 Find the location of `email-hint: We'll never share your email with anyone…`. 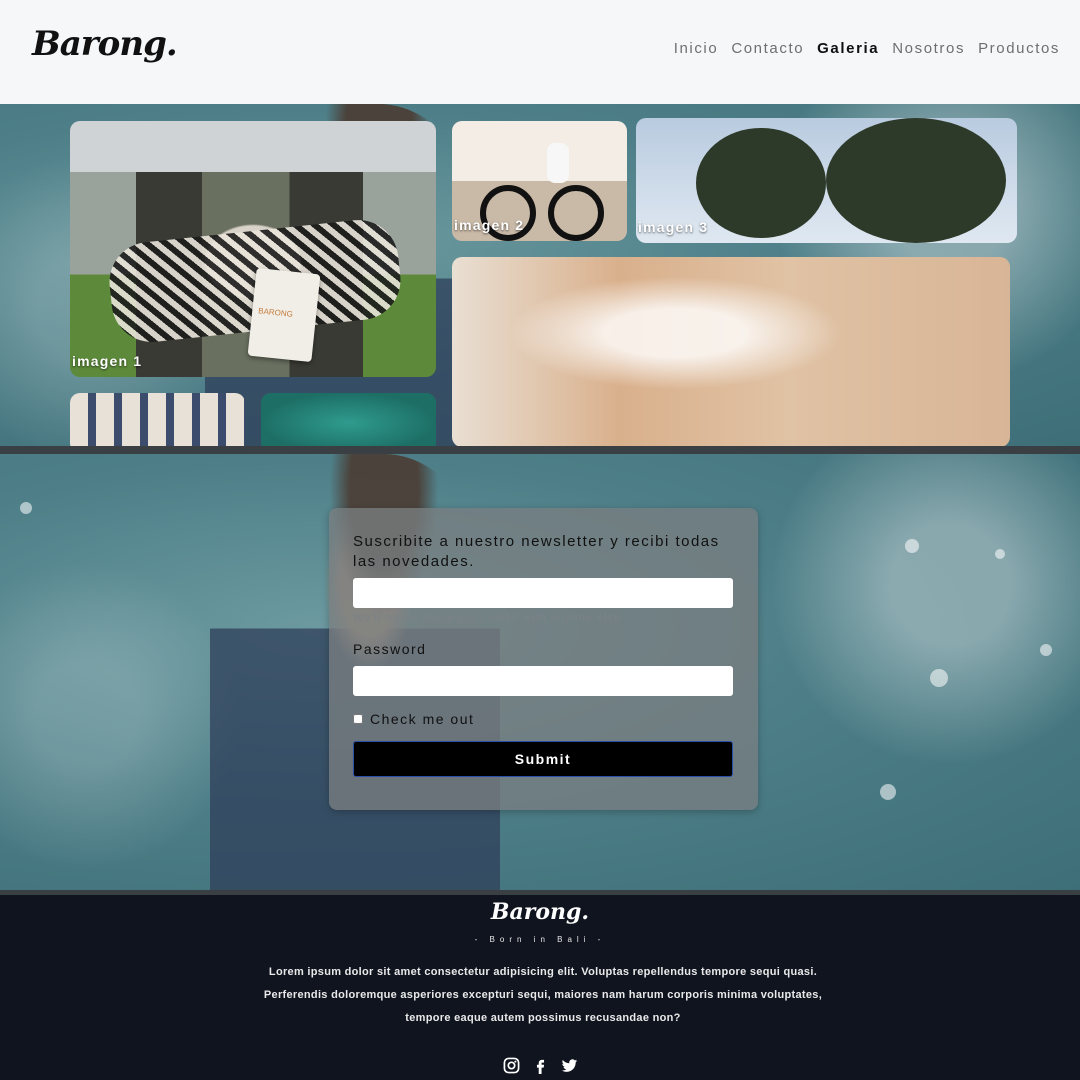

email-hint: We'll never share your email with anyone… is located at coordinates (489, 618).